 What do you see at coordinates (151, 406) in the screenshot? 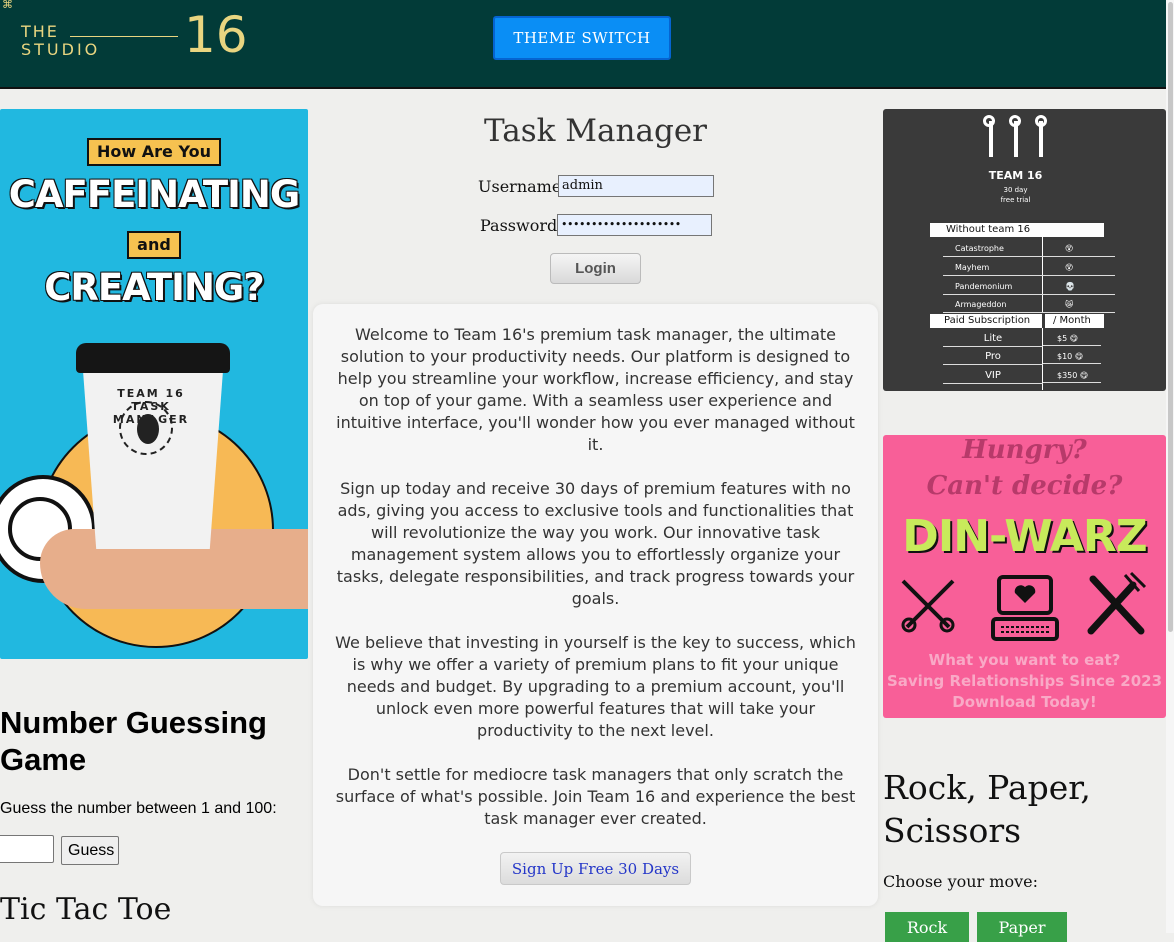
I see `cup-logo-text: TEAM 16 TASK MANAGER` at bounding box center [151, 406].